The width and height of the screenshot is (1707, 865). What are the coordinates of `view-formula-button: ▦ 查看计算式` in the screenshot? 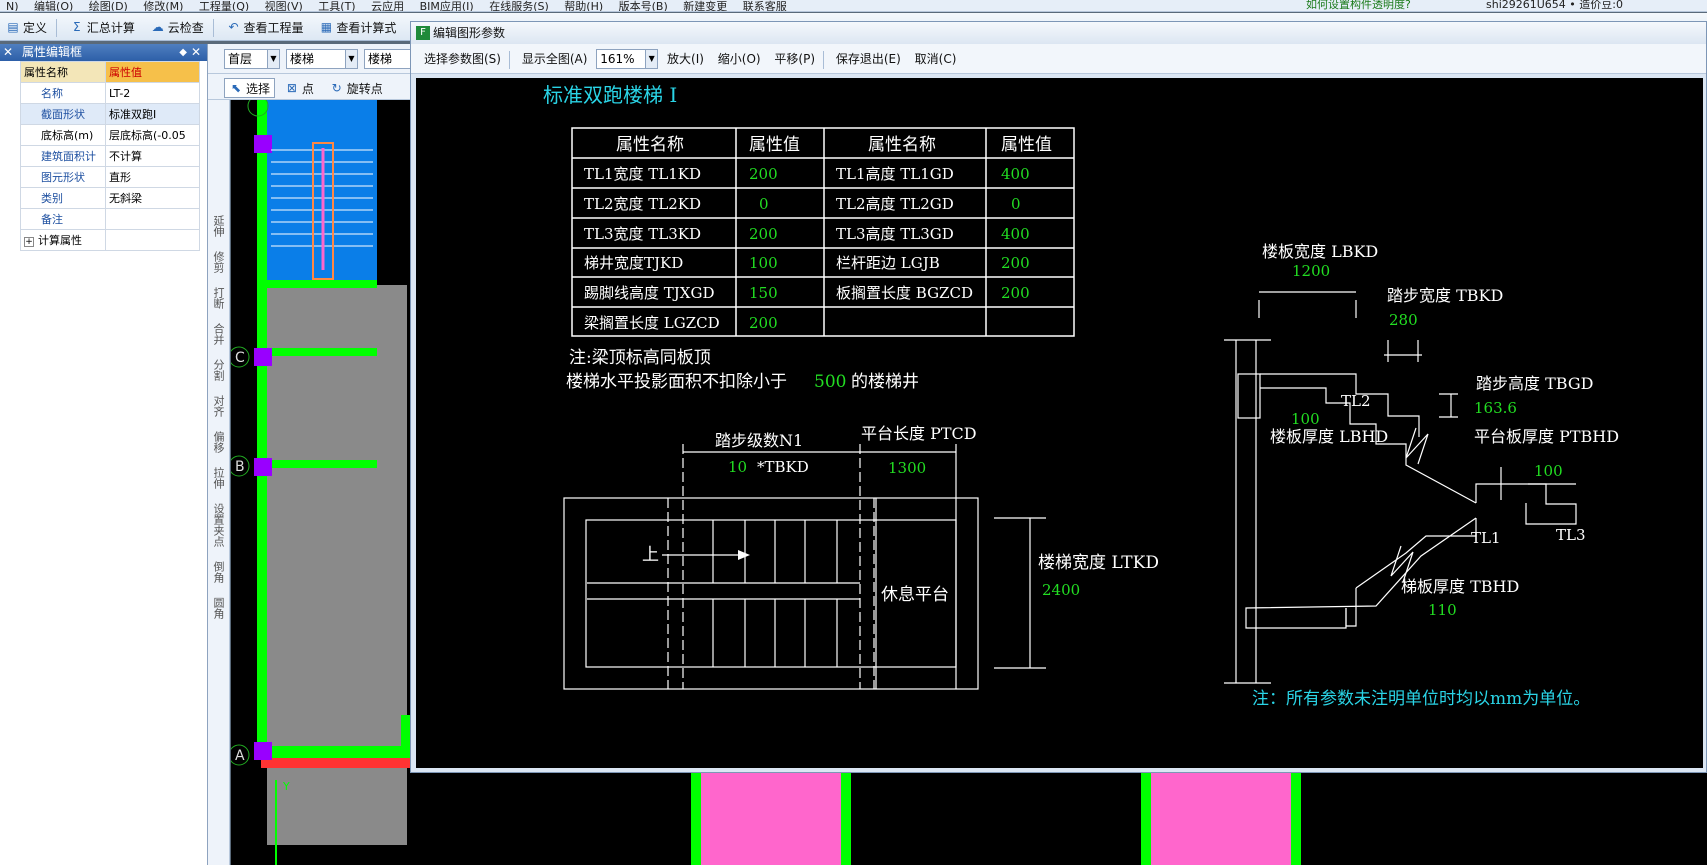 It's located at (357, 27).